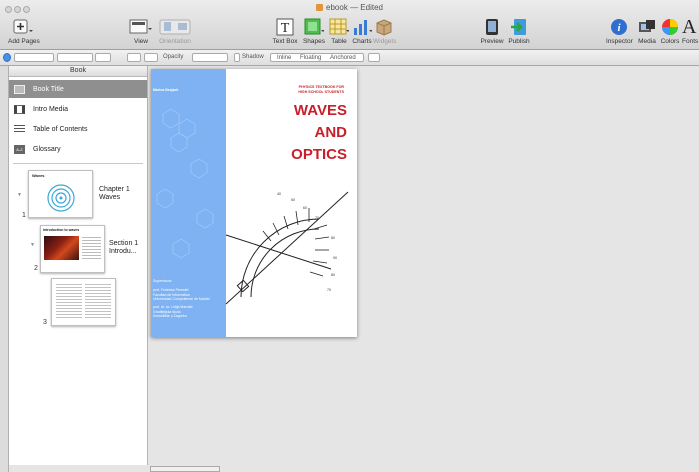 Image resolution: width=699 pixels, height=472 pixels. What do you see at coordinates (349, 7) in the screenshot?
I see `window-title: ebook — Edited` at bounding box center [349, 7].